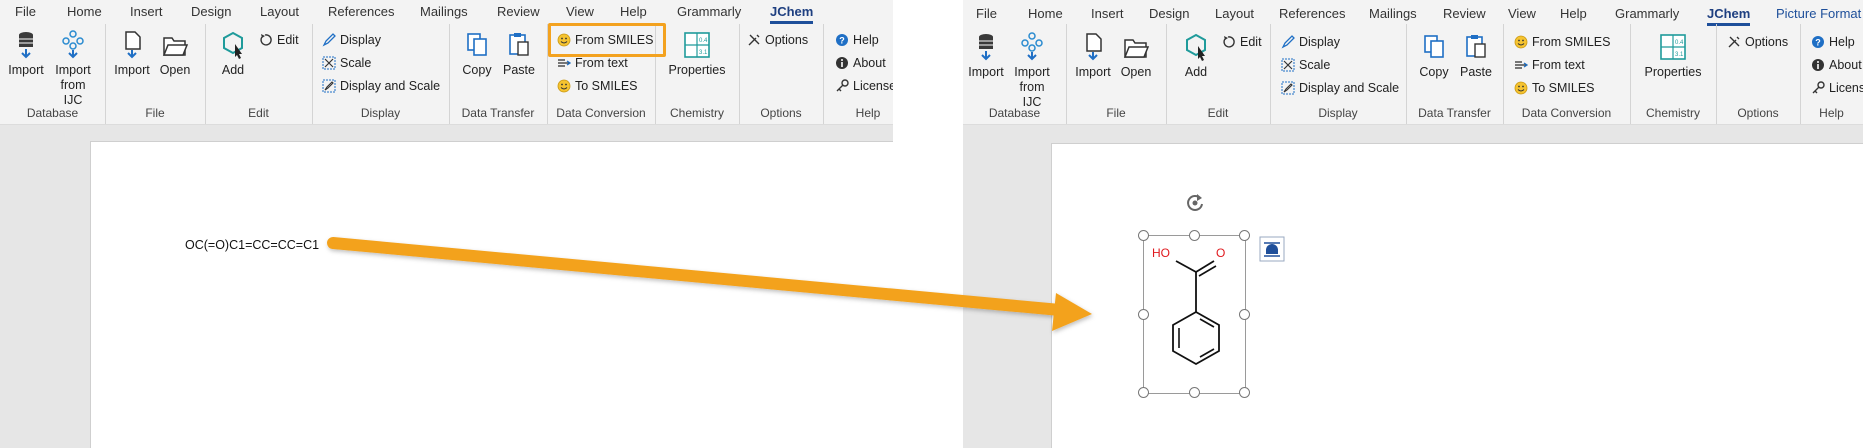  I want to click on group-label-data-transfer: Data Transfer, so click(498, 113).